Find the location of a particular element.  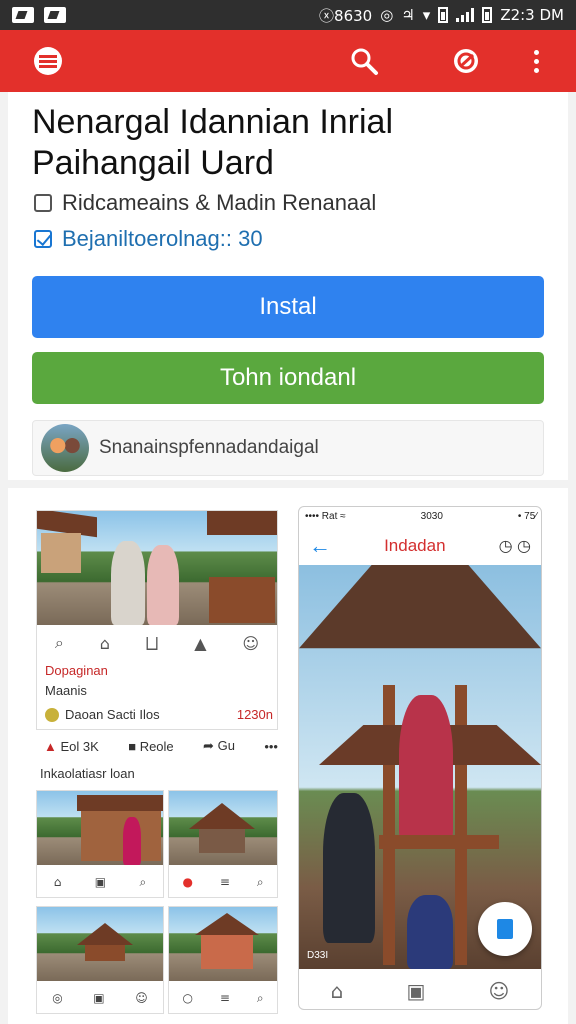

clock: Z2:3 DM is located at coordinates (532, 15).